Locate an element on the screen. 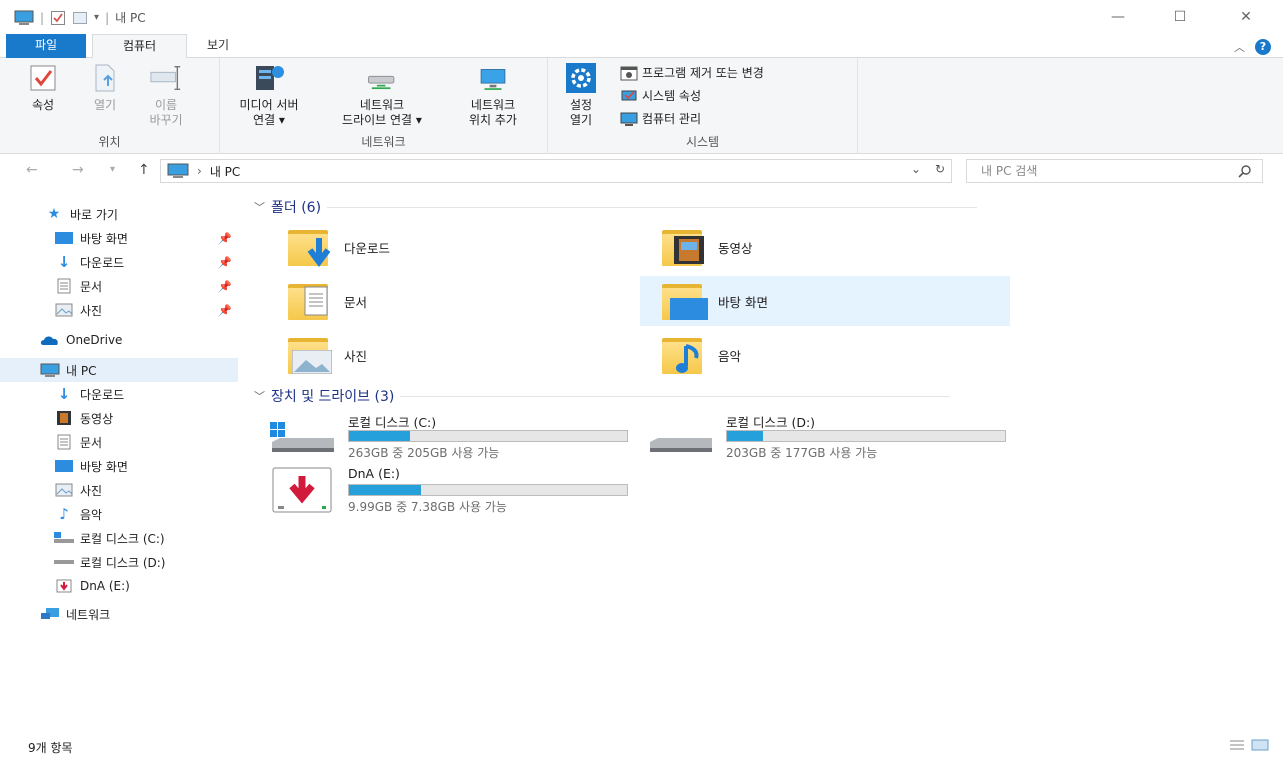  folder-tile-pictures: 사진 is located at coordinates (451, 355).